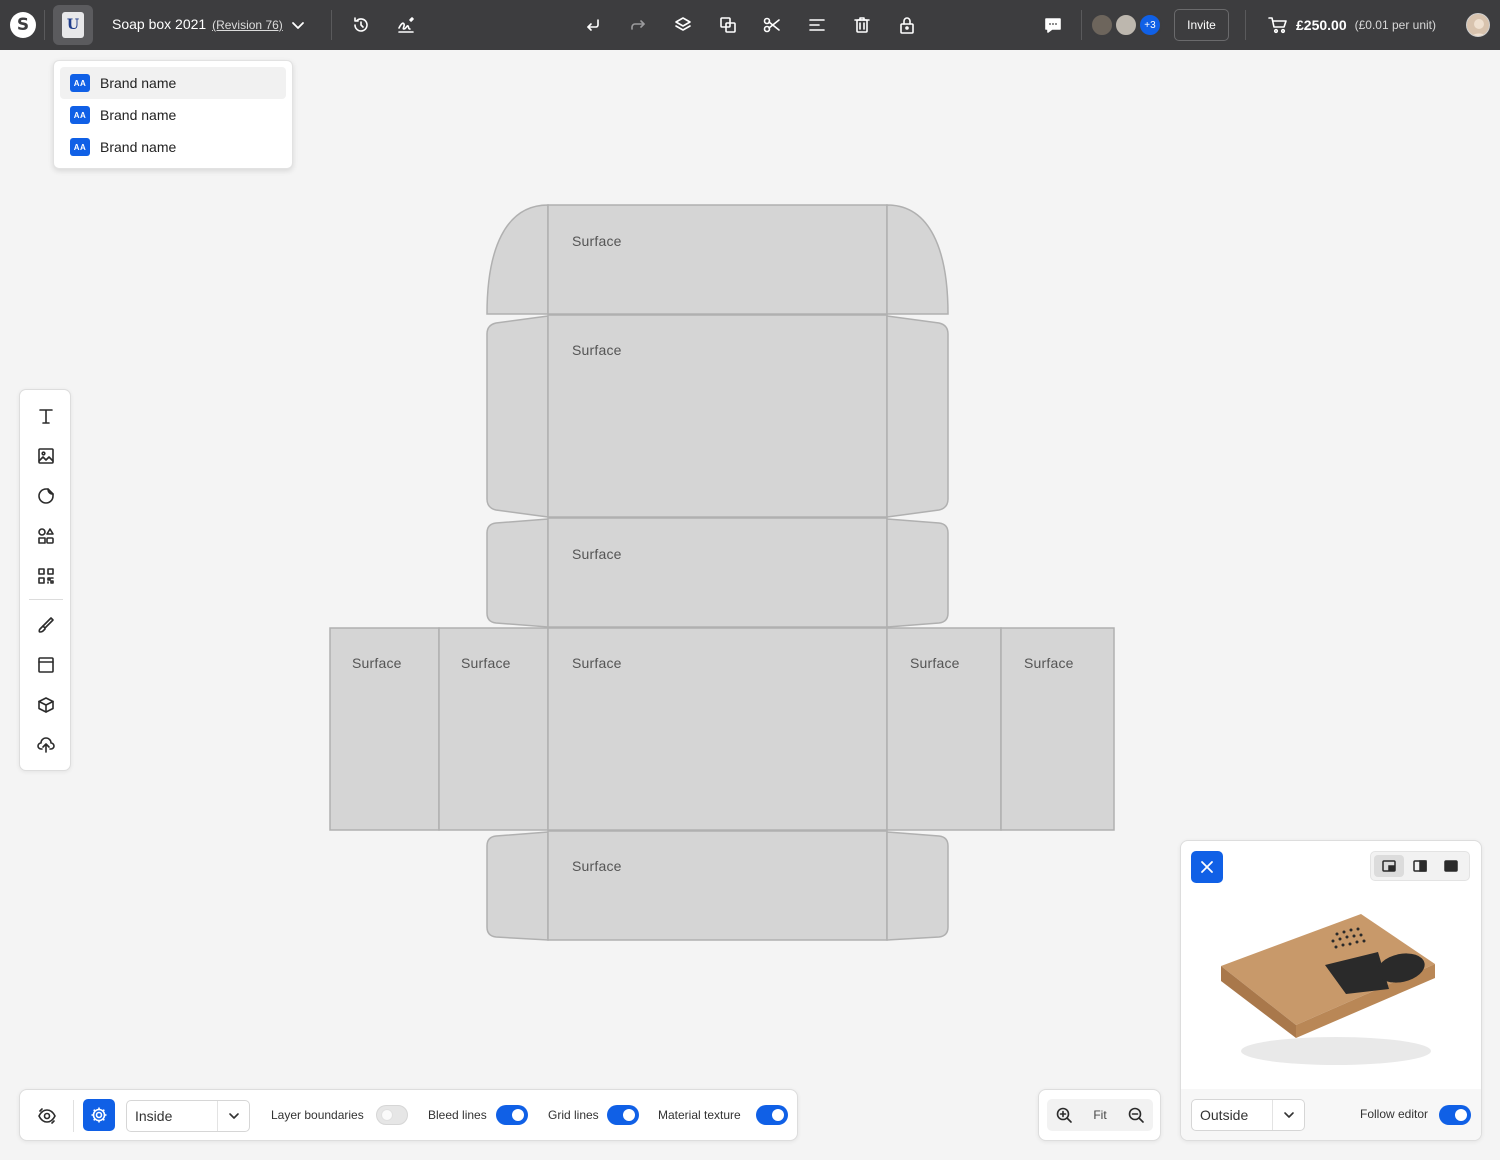 The height and width of the screenshot is (1160, 1500). What do you see at coordinates (46, 416) in the screenshot?
I see `text-icon` at bounding box center [46, 416].